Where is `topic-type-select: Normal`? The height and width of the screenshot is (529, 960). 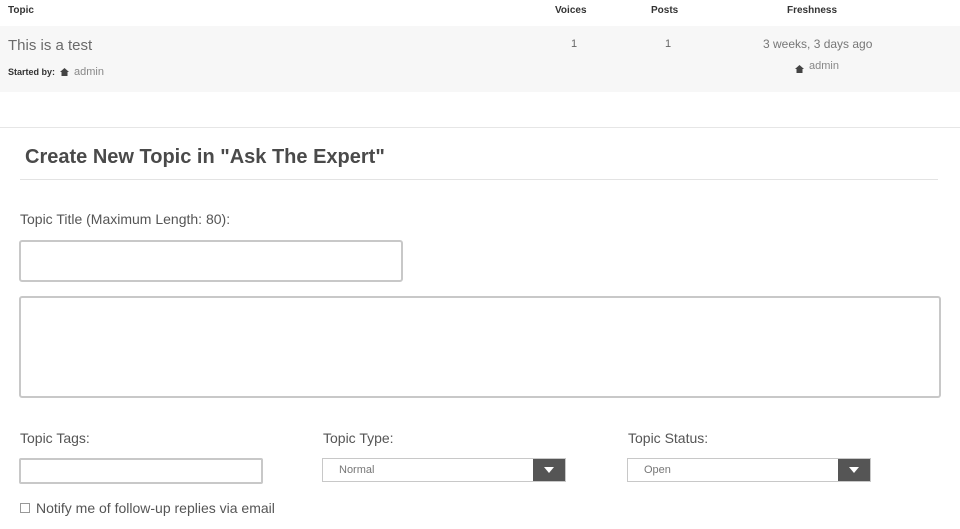
topic-type-select: Normal is located at coordinates (444, 470).